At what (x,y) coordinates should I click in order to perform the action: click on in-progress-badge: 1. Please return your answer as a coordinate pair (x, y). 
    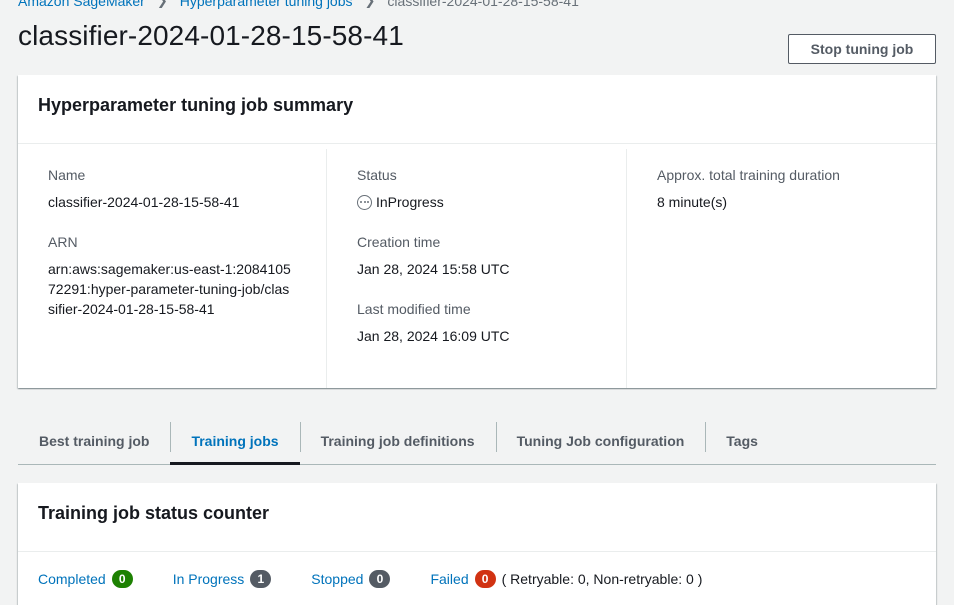
    Looking at the image, I should click on (261, 579).